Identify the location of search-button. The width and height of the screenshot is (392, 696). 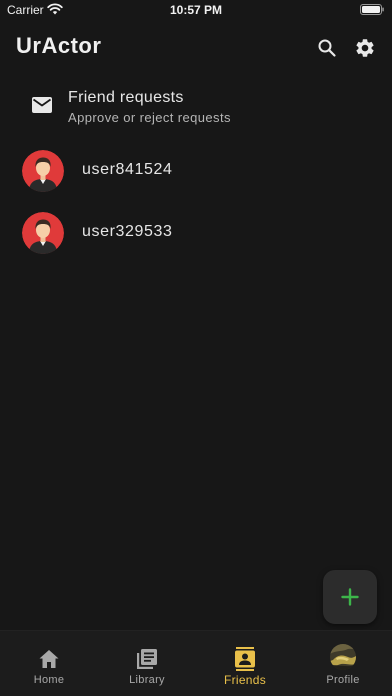
(327, 48).